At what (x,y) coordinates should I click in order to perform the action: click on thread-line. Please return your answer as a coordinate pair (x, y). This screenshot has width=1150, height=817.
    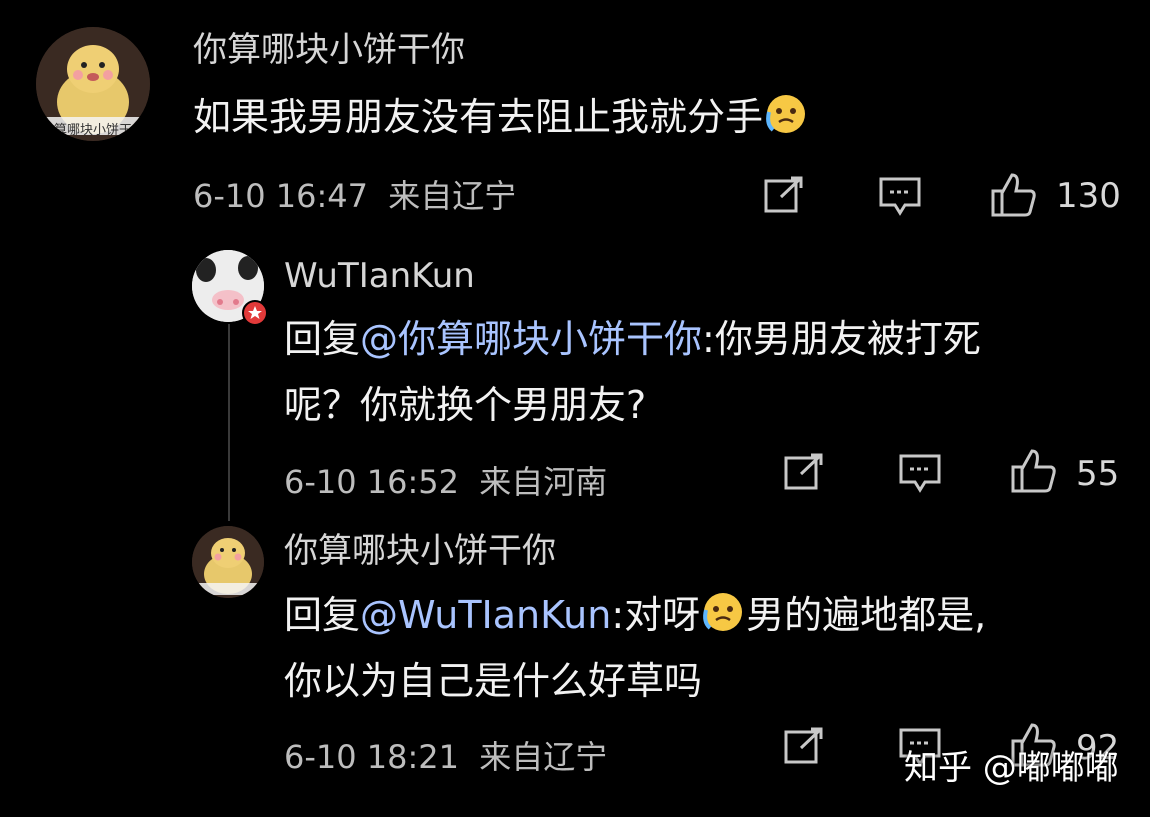
    Looking at the image, I should click on (229, 422).